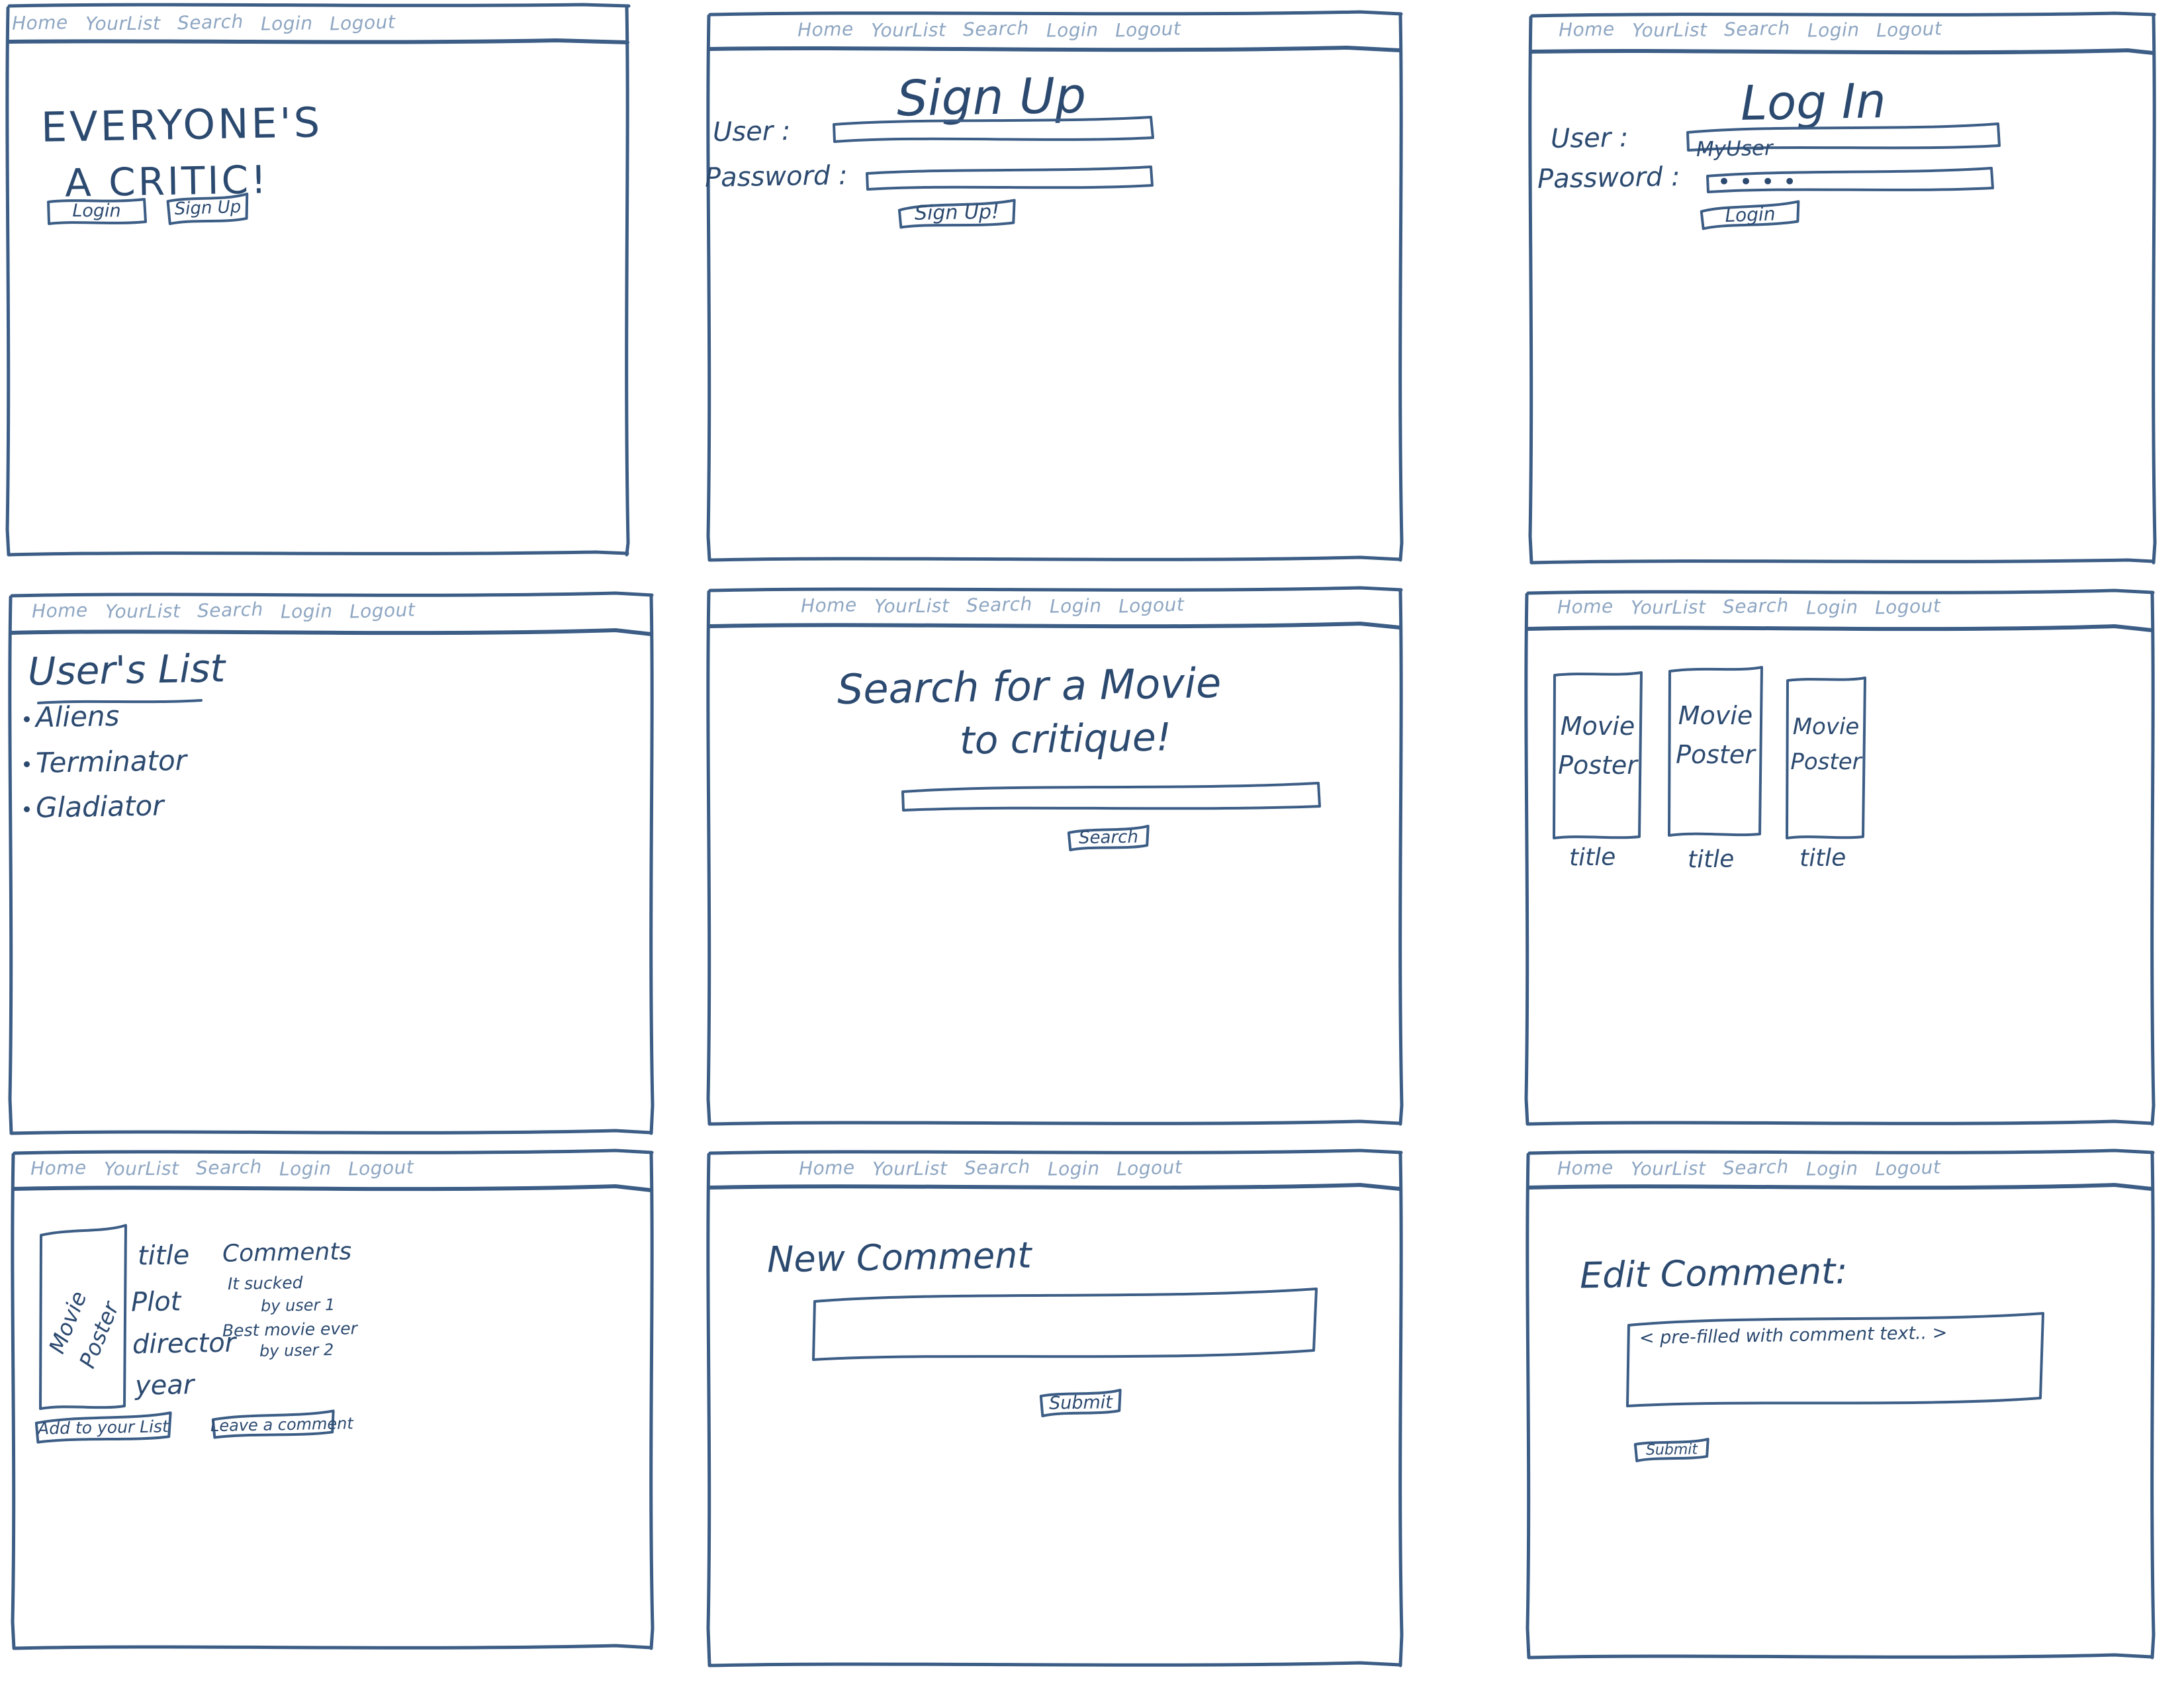 This screenshot has height=1688, width=2184. Describe the element at coordinates (1109, 838) in the screenshot. I see `search-submit-button: Search` at that location.